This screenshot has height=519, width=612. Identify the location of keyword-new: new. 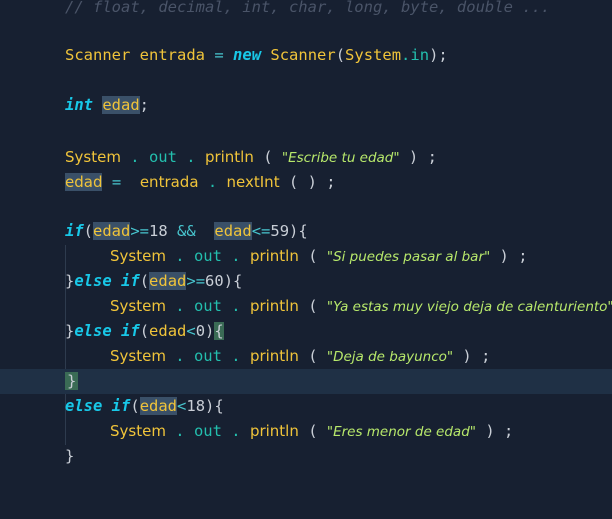
(247, 55).